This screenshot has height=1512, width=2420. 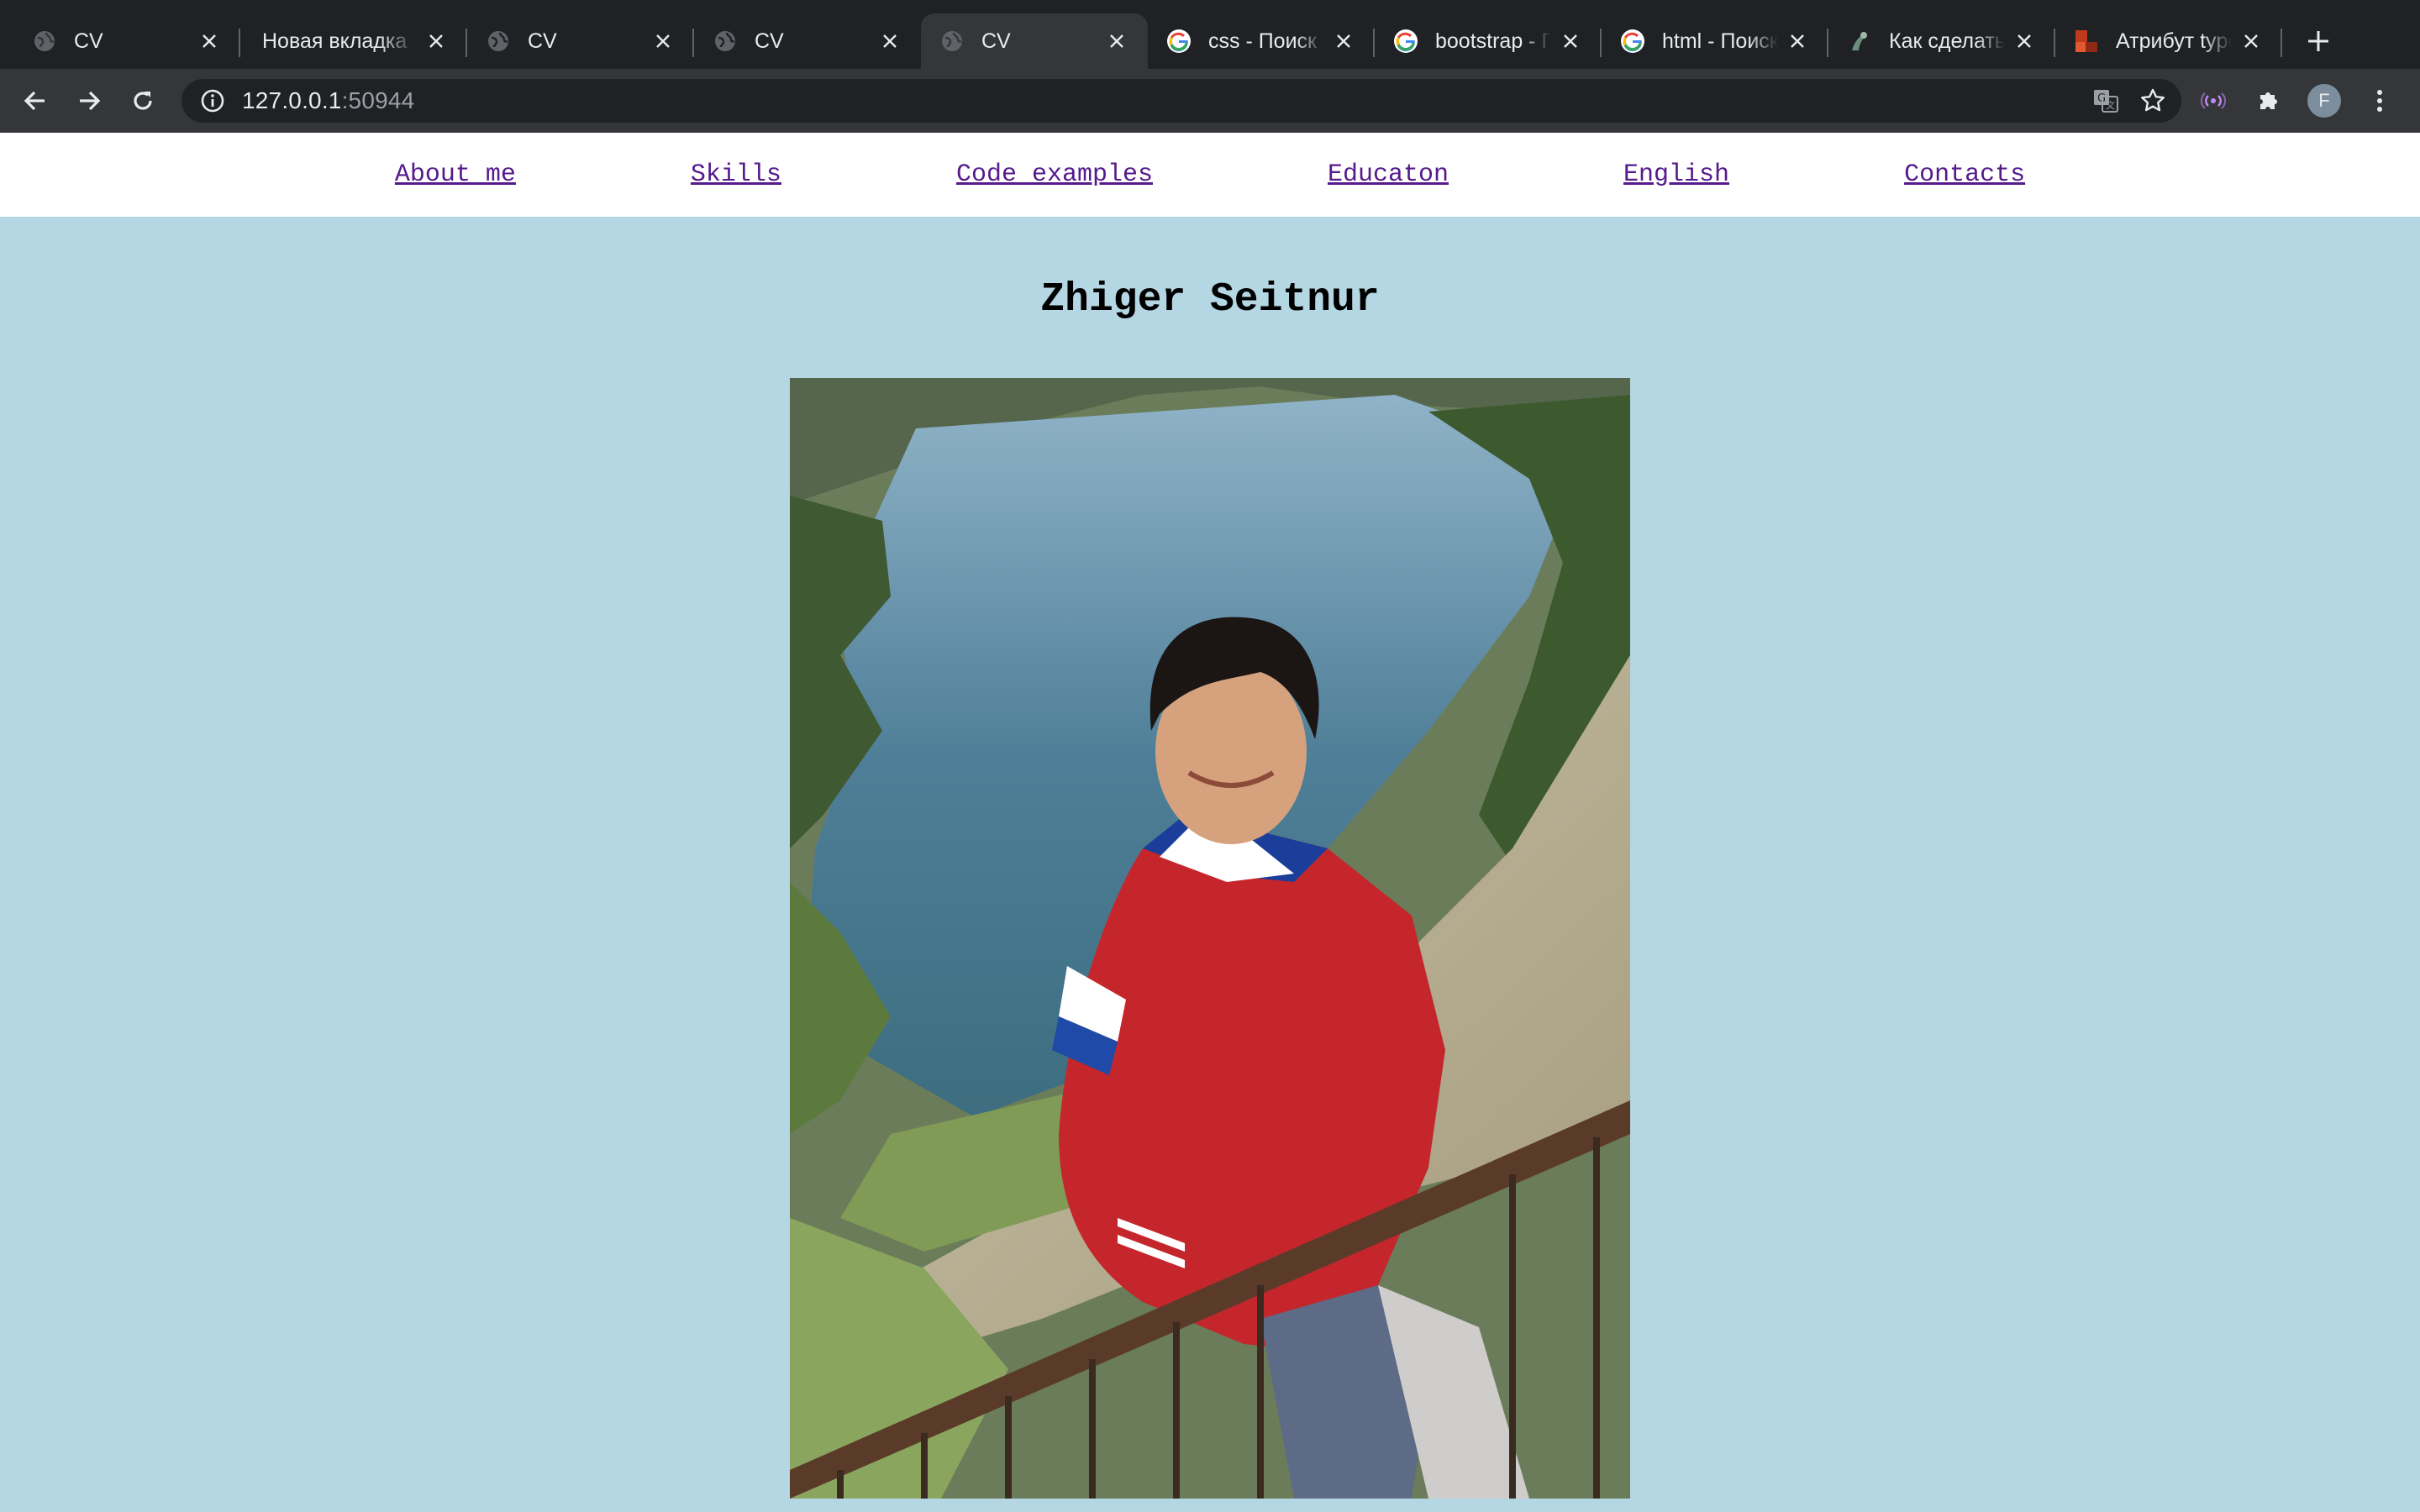 What do you see at coordinates (736, 174) in the screenshot?
I see `nav-link-skills: Skills` at bounding box center [736, 174].